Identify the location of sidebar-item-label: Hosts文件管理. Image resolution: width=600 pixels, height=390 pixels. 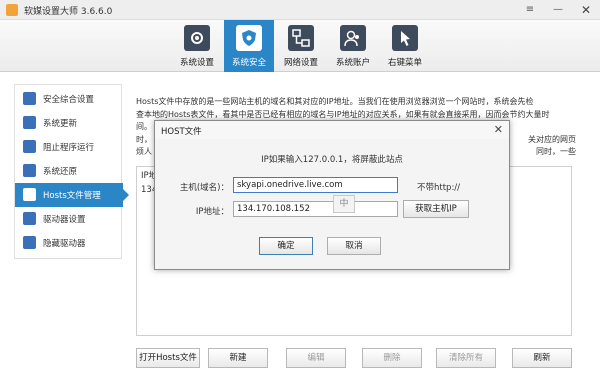
(72, 196).